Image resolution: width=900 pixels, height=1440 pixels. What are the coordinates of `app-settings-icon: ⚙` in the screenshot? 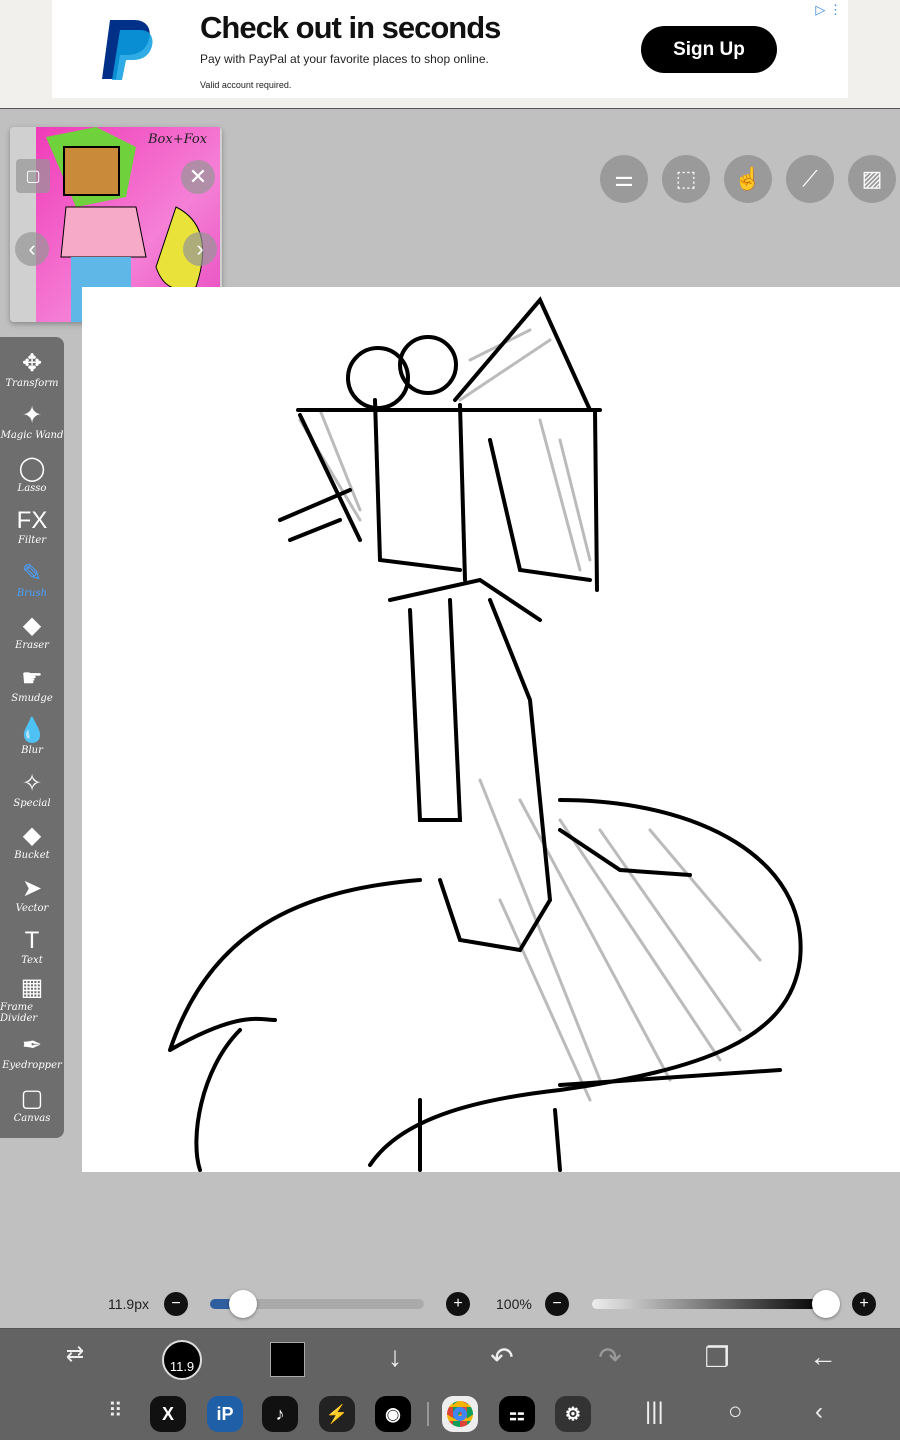 It's located at (573, 1414).